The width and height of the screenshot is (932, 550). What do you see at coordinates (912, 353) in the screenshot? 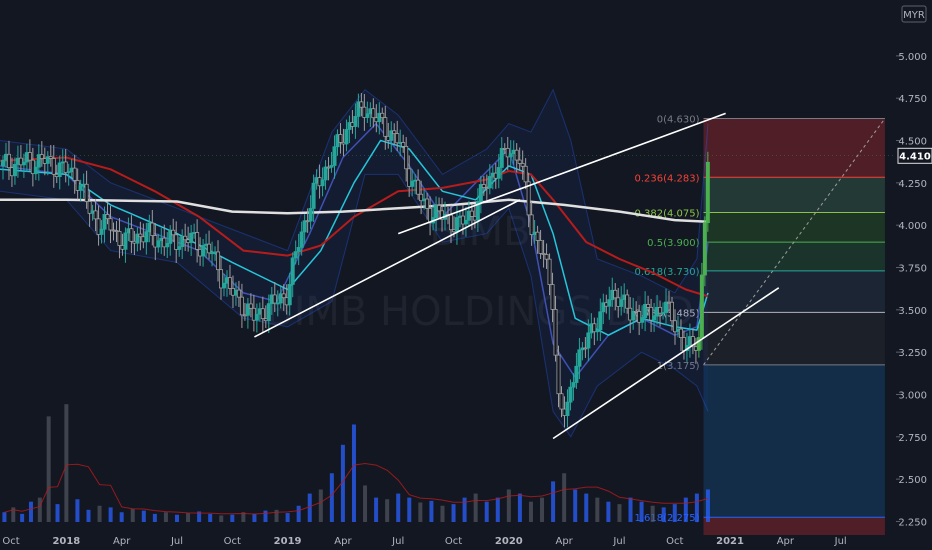
I see `price-tick-label: 3.250` at bounding box center [912, 353].